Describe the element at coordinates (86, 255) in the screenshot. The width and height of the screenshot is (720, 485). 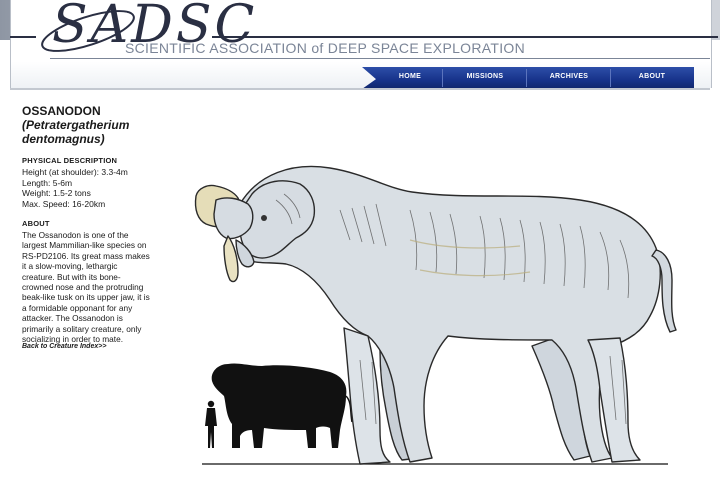
I see `about-line: RS-PD2106. Its great mass makes` at that location.